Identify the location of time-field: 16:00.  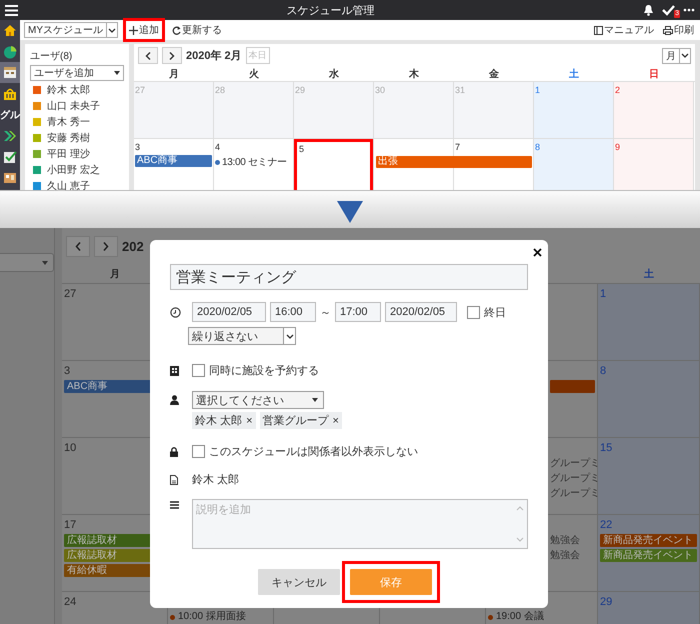
(293, 312).